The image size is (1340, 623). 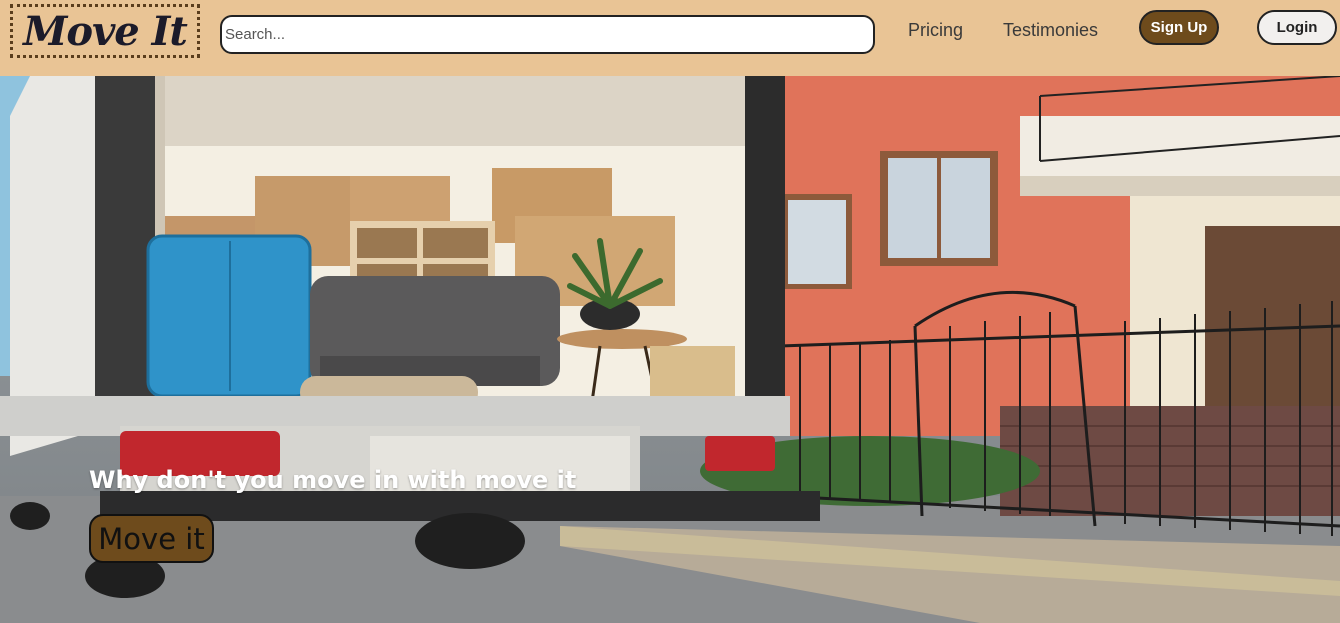 I want to click on nav-link-testimonies: Testimonies, so click(x=1050, y=30).